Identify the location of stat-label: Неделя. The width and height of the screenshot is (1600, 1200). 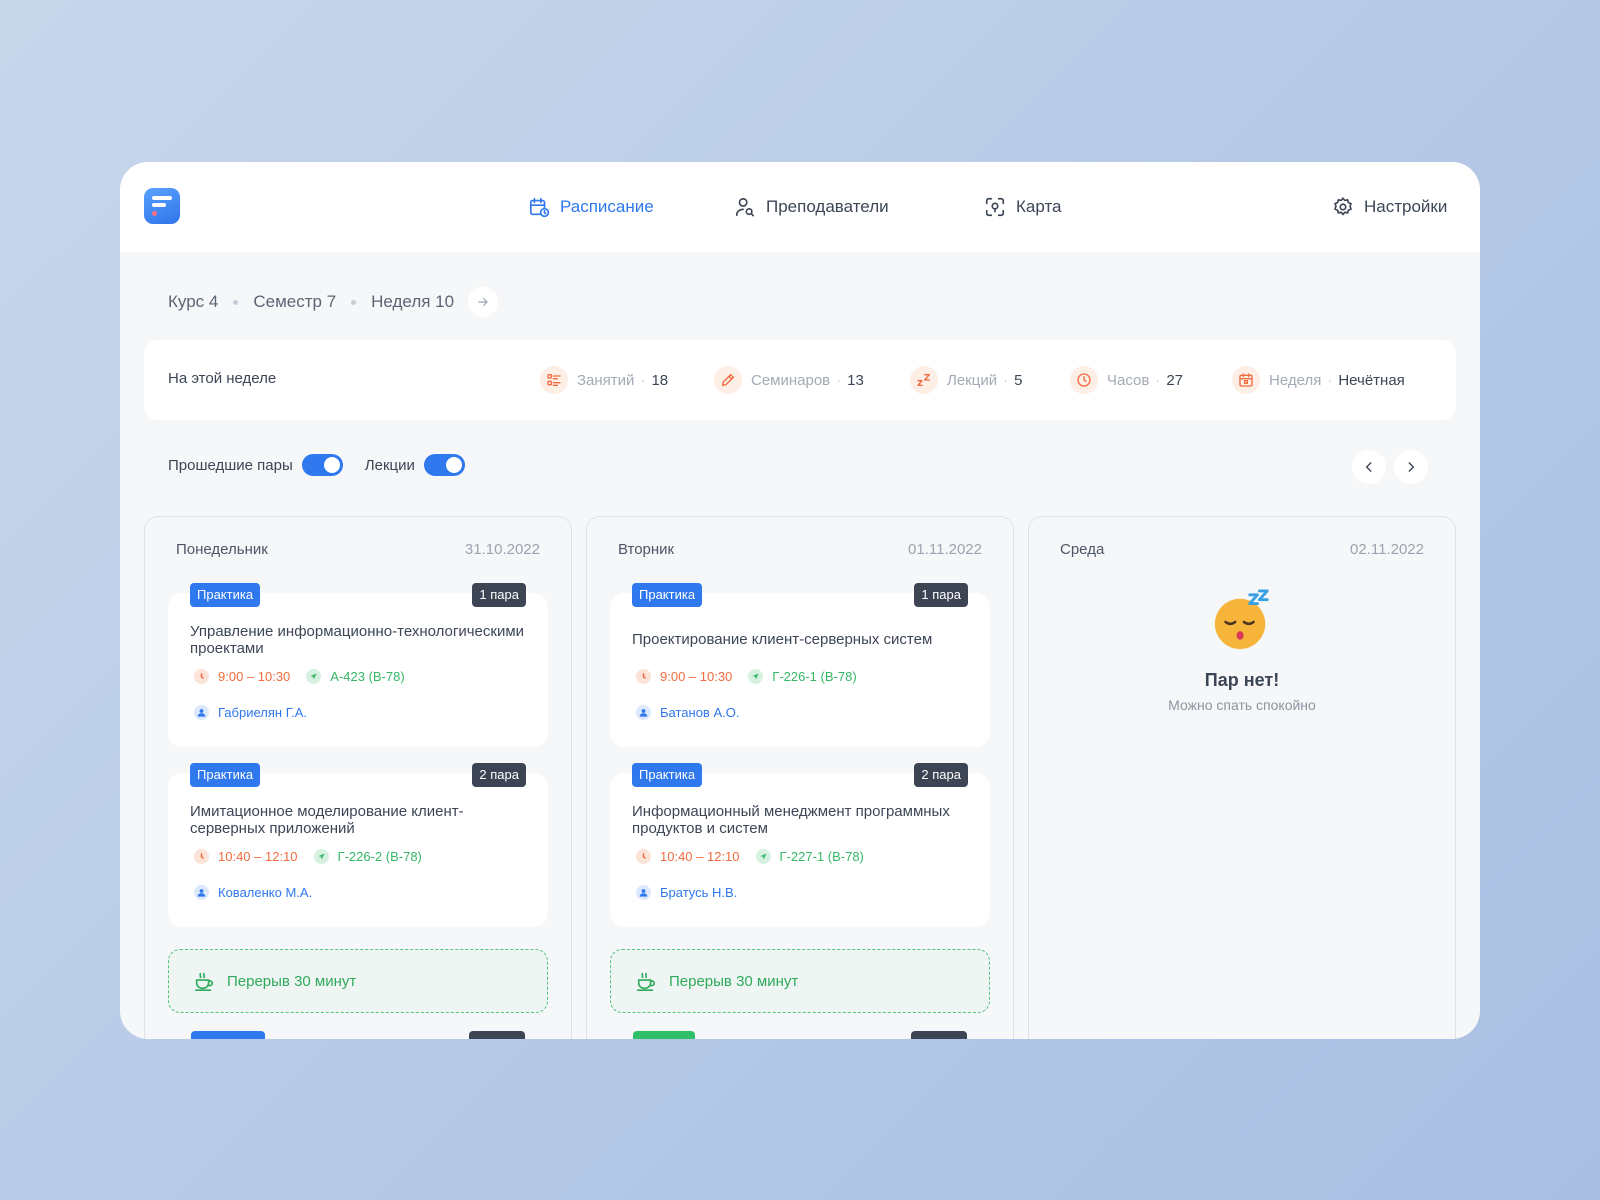
(1295, 380).